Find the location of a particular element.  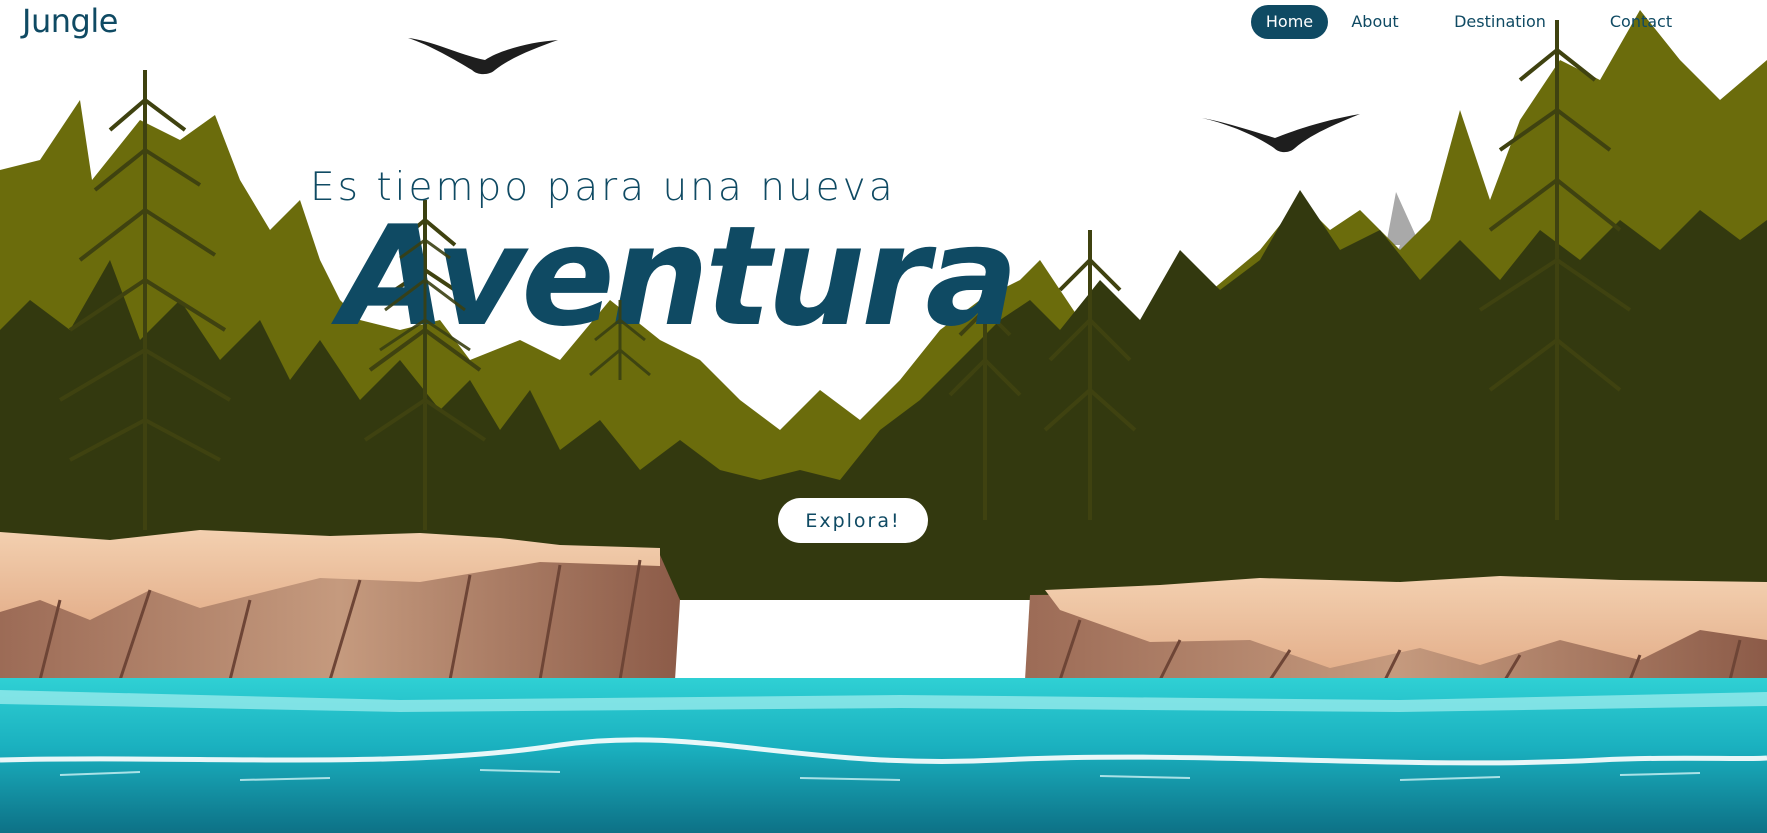

site-logo: Jungle is located at coordinates (70, 21).